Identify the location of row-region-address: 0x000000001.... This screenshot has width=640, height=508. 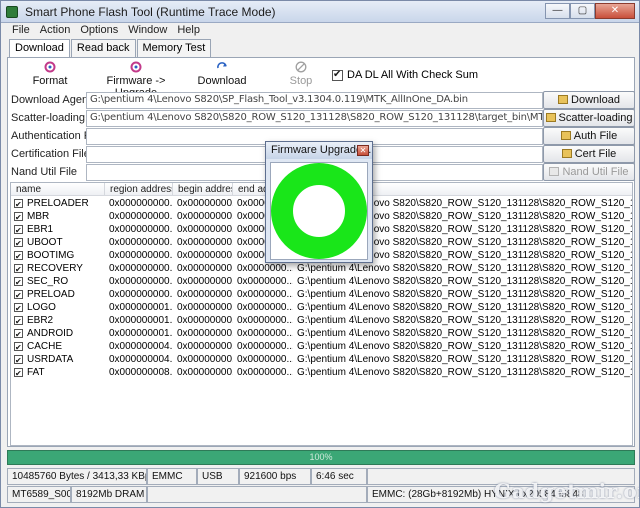
(141, 307).